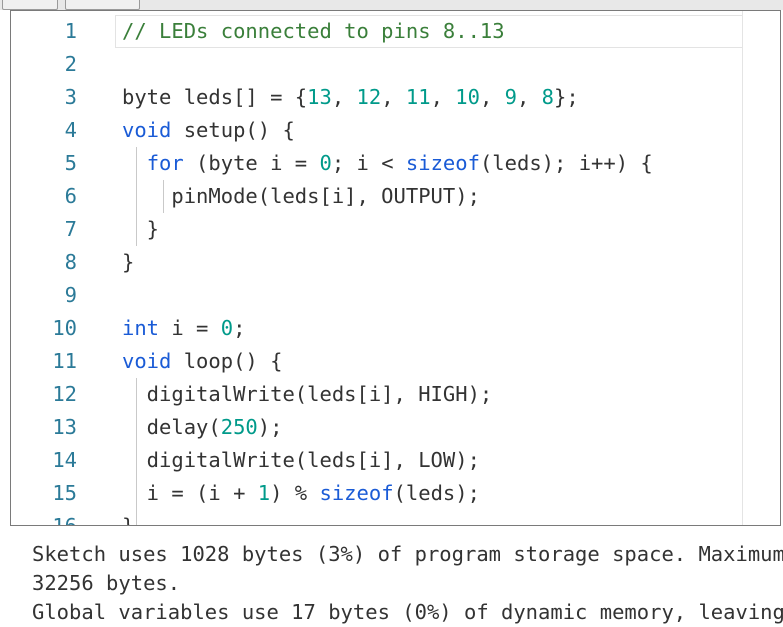 The height and width of the screenshot is (627, 783). Describe the element at coordinates (381, 427) in the screenshot. I see `code-line: 13 delay(250);` at that location.